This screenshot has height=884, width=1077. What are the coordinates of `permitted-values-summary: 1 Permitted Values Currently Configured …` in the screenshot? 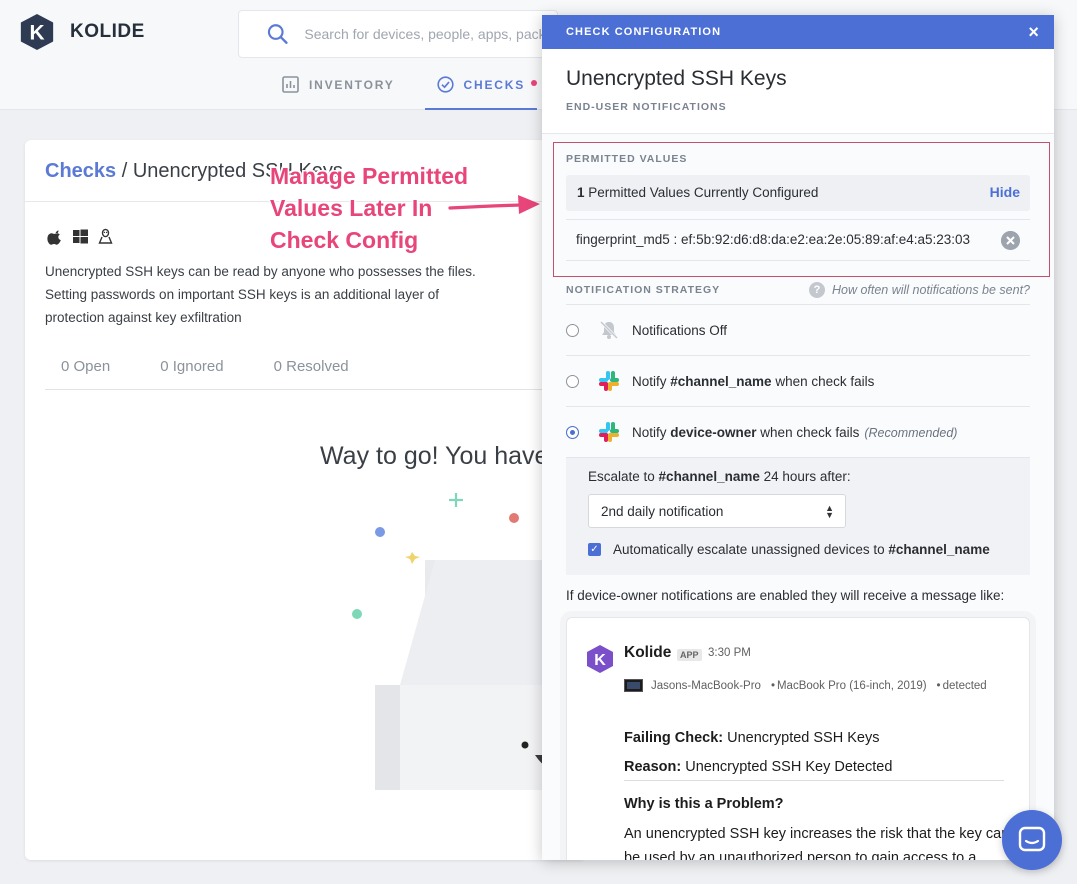 It's located at (798, 193).